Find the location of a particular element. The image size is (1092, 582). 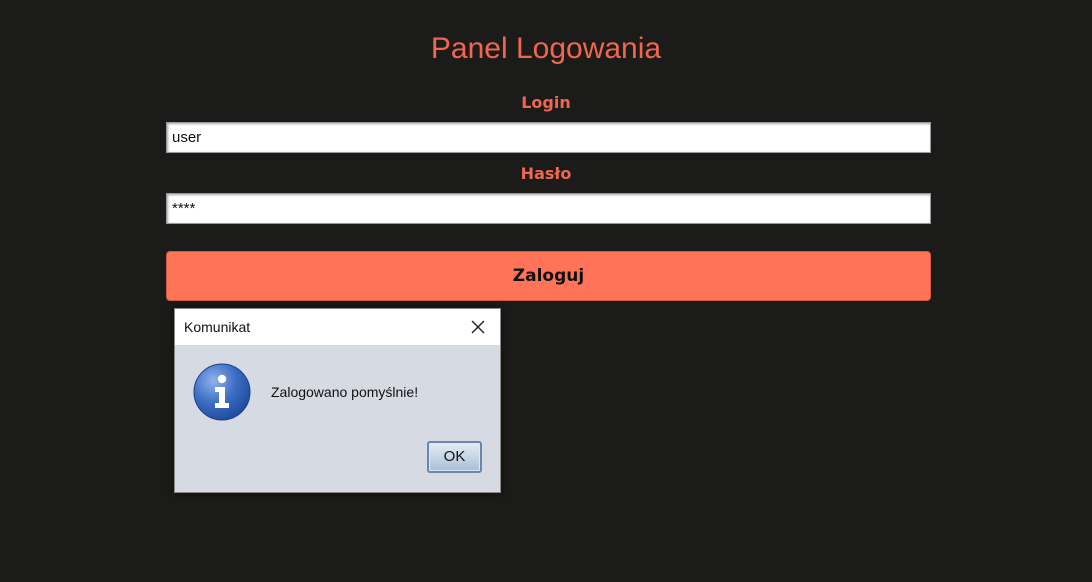

ok-button: OK is located at coordinates (454, 457).